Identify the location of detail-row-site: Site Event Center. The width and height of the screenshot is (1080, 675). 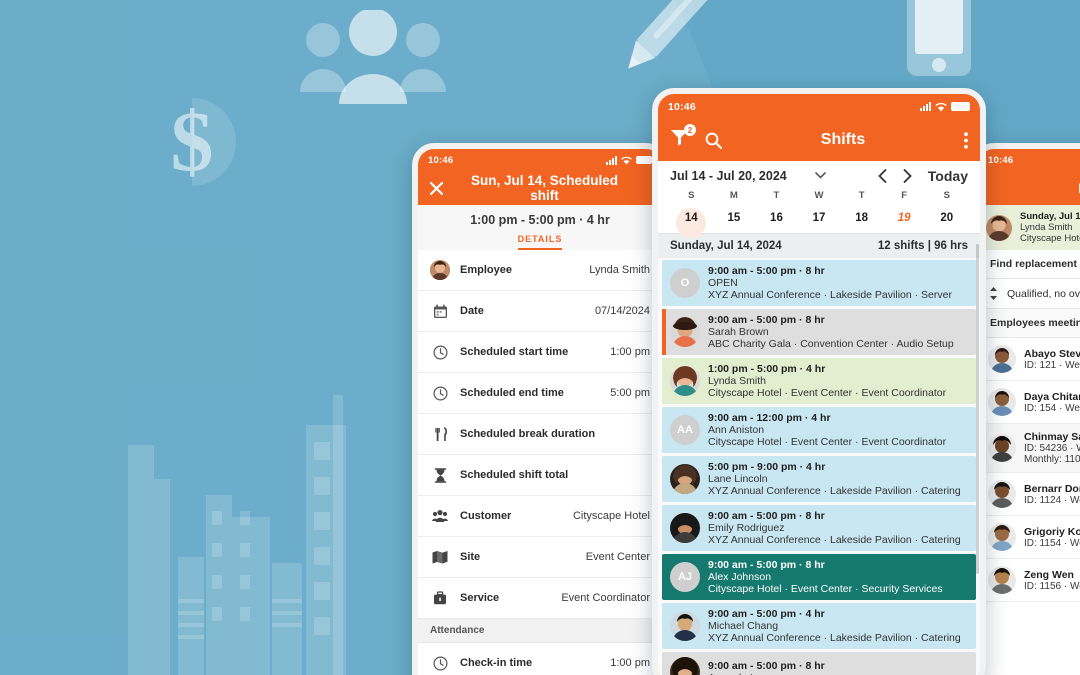
(540, 557).